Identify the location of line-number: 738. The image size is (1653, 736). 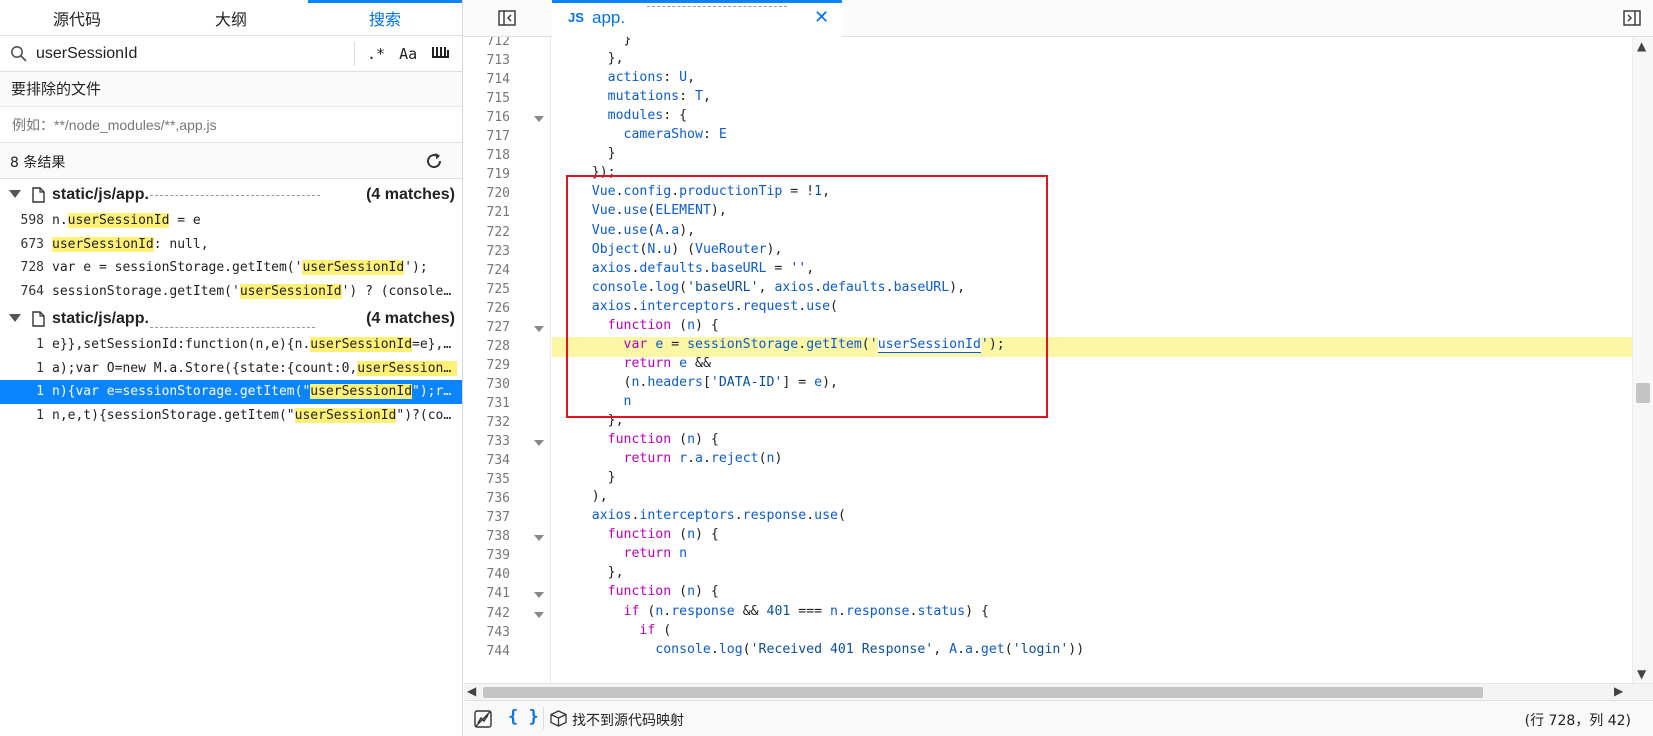
(487, 536).